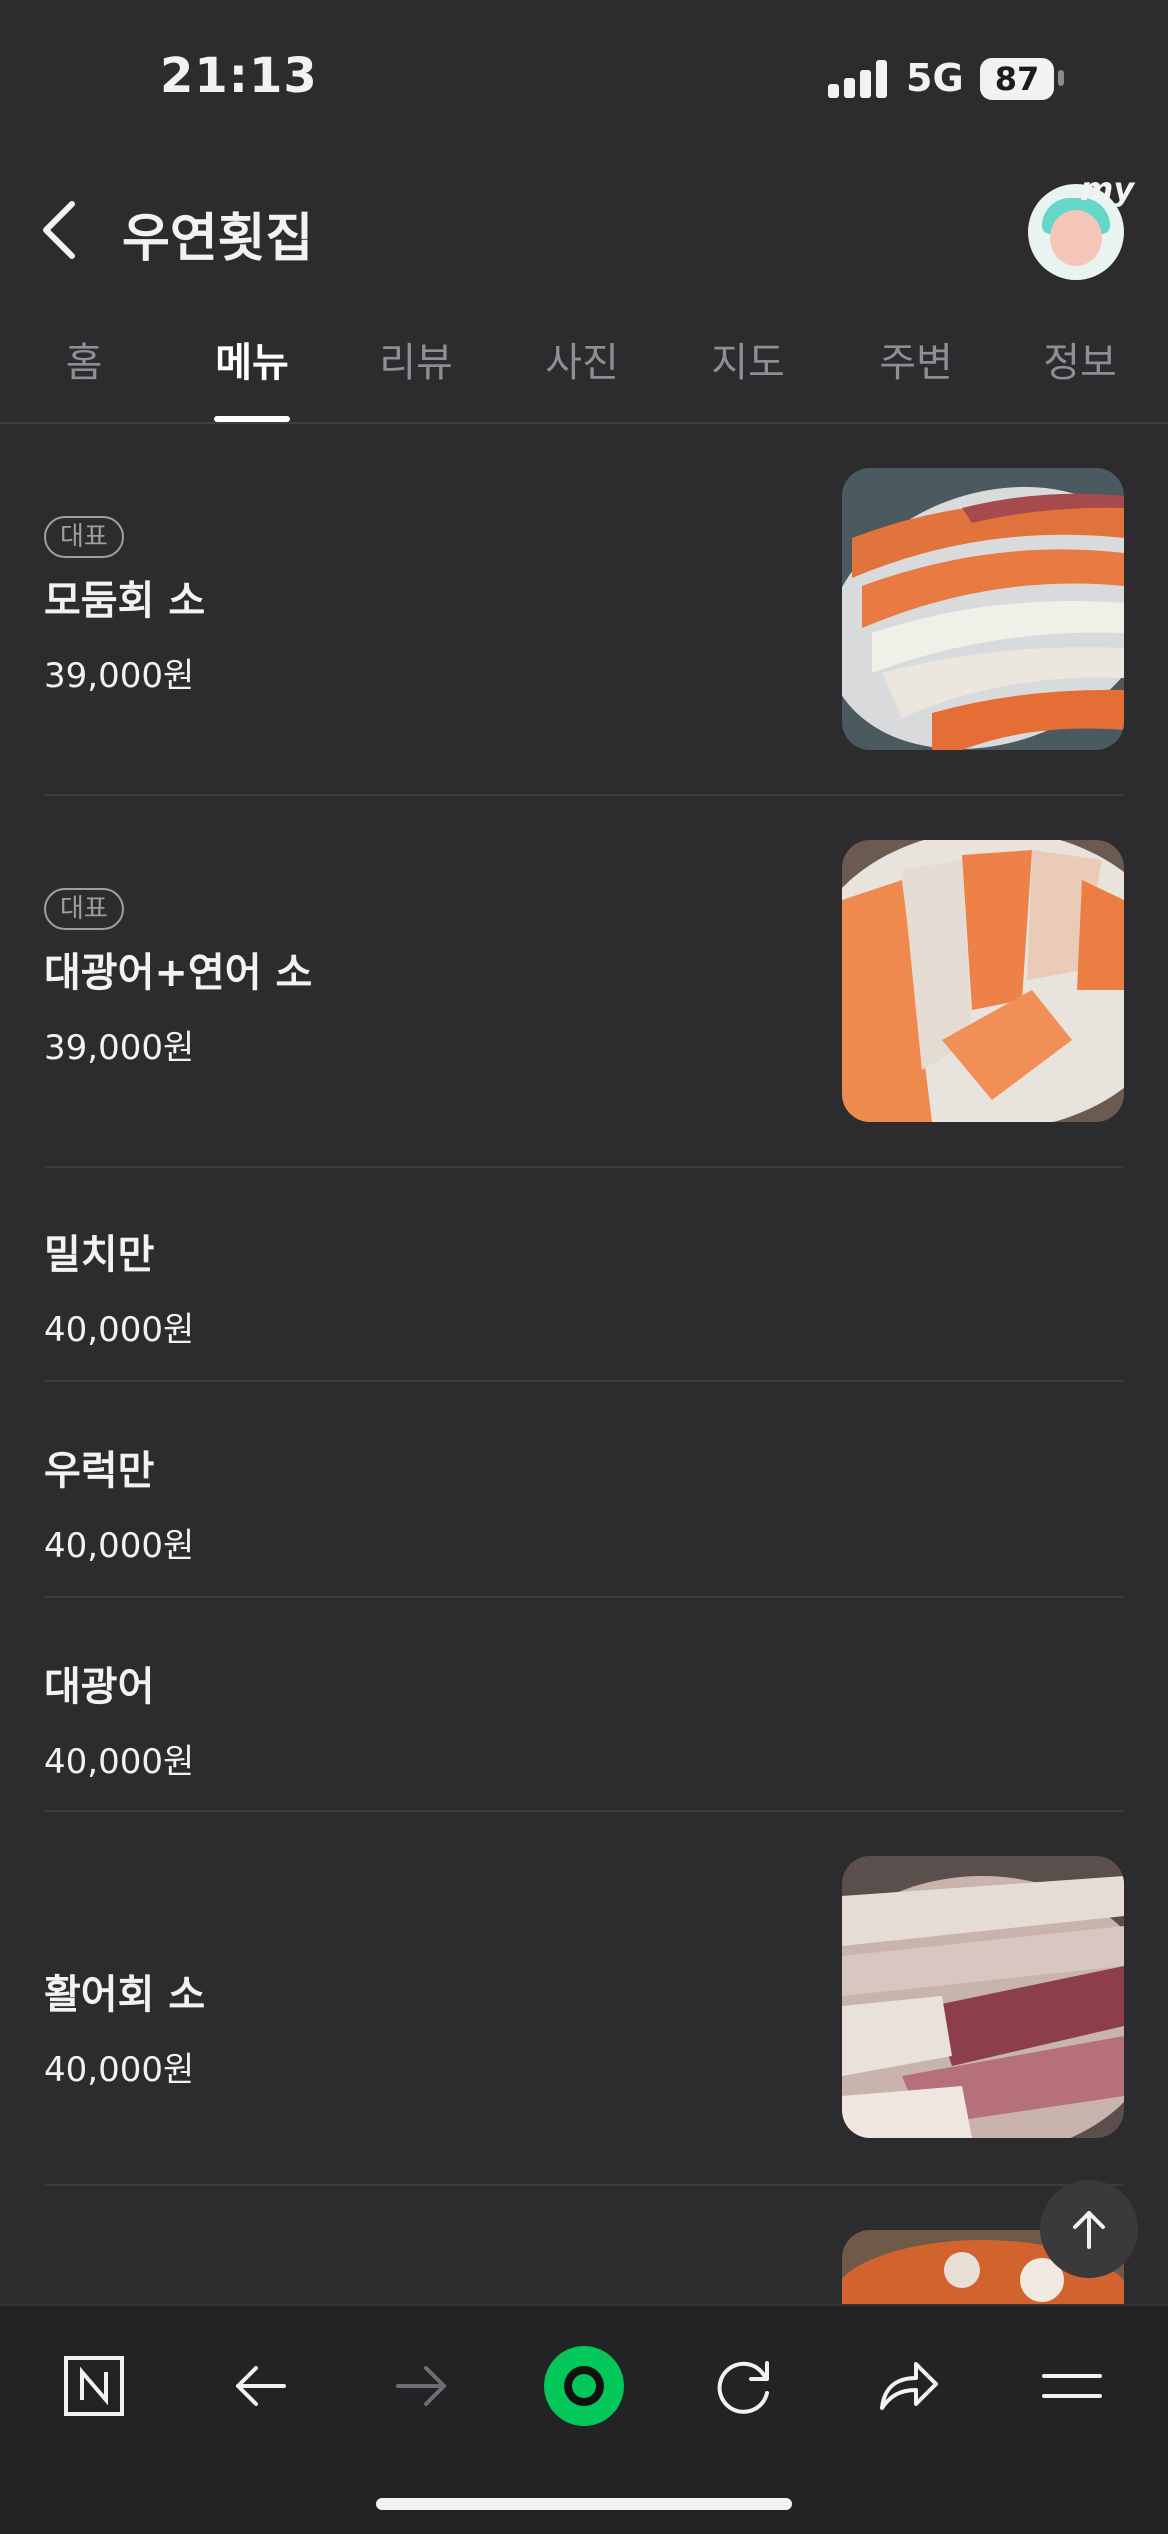 This screenshot has height=2534, width=1168. I want to click on tab-bar: 홈 메뉴 리뷰 사진 지도 주변 정보, so click(584, 362).